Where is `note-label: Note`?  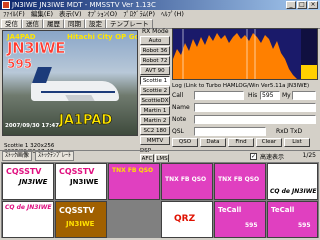 note-label: Note is located at coordinates (179, 119).